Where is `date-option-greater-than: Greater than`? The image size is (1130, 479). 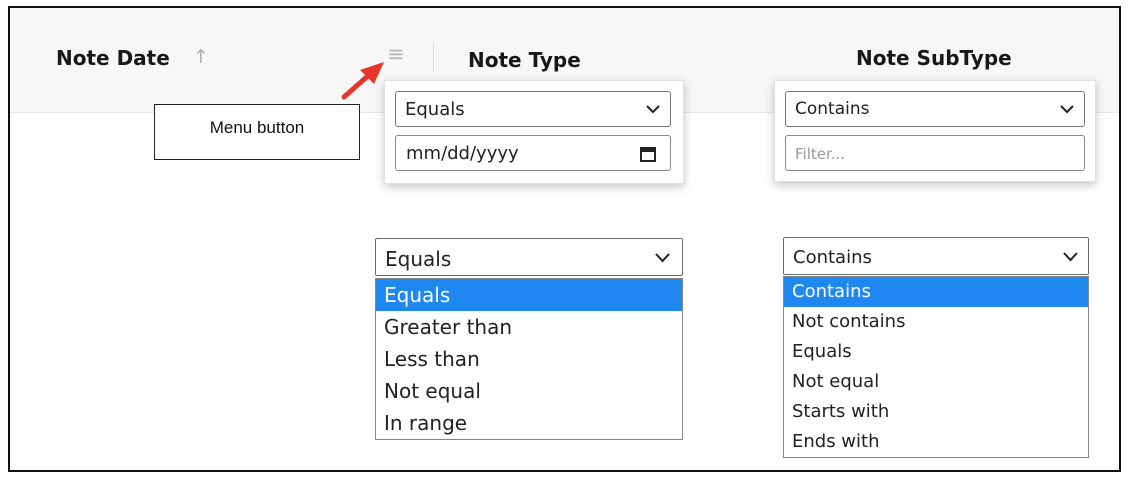
date-option-greater-than: Greater than is located at coordinates (529, 327).